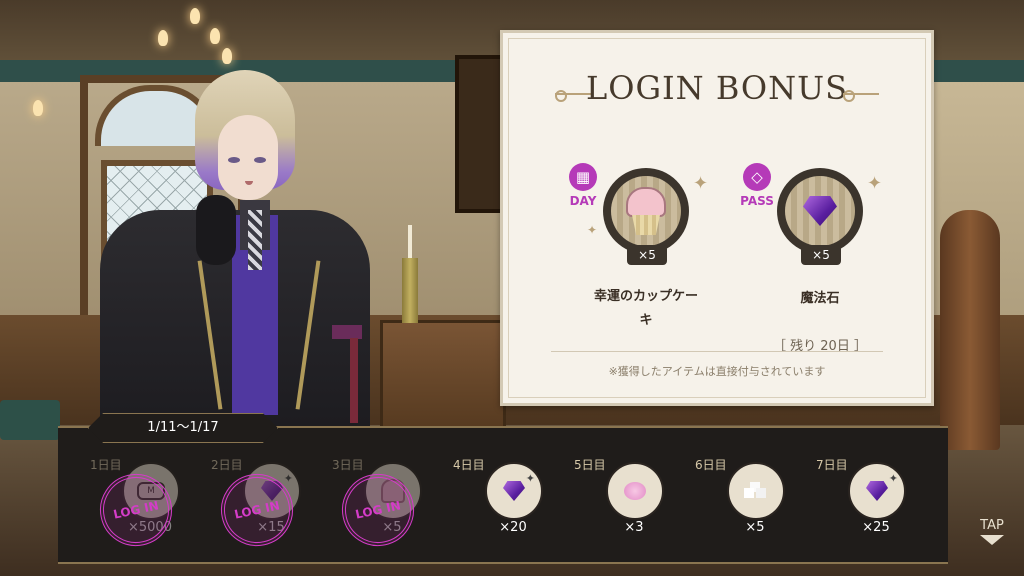 Image resolution: width=1024 pixels, height=576 pixels. What do you see at coordinates (583, 201) in the screenshot?
I see `day-badge-label: DAY` at bounding box center [583, 201].